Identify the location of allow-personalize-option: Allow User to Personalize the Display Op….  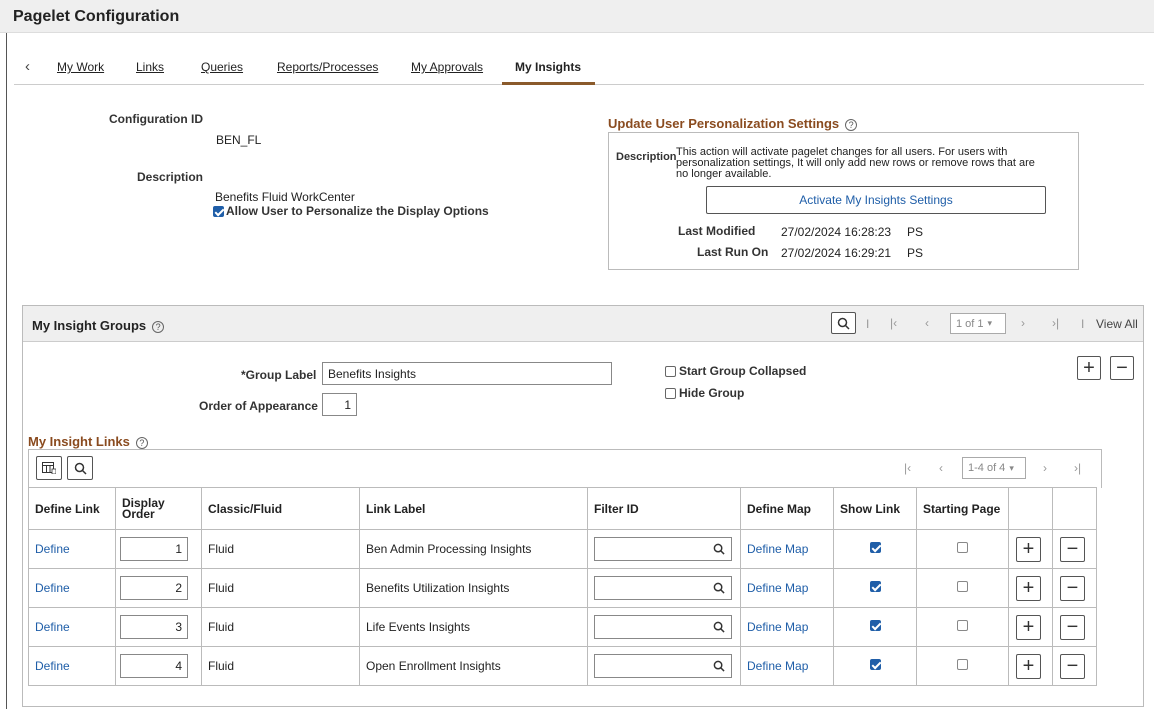
(351, 211).